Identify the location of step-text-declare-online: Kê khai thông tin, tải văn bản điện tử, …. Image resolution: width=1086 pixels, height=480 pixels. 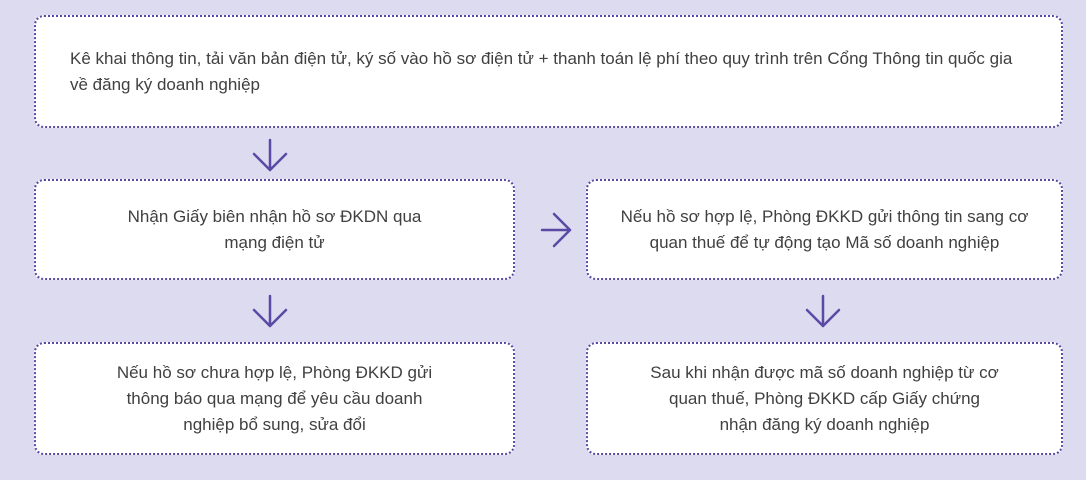
(541, 71).